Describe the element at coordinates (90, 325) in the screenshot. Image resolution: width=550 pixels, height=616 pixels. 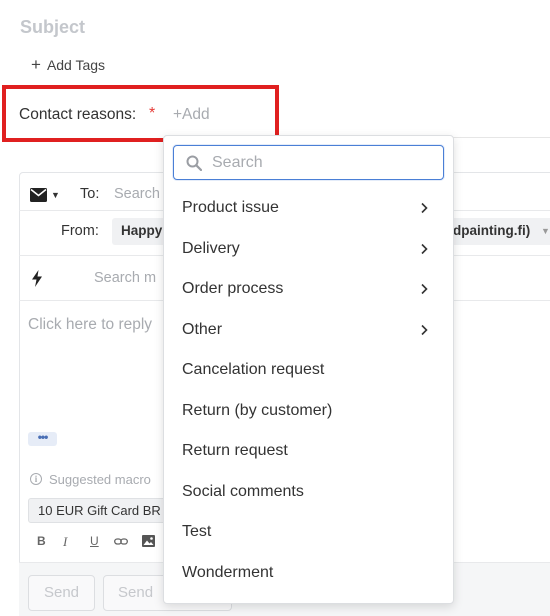
I see `reply-body-editor: Click here to reply` at that location.